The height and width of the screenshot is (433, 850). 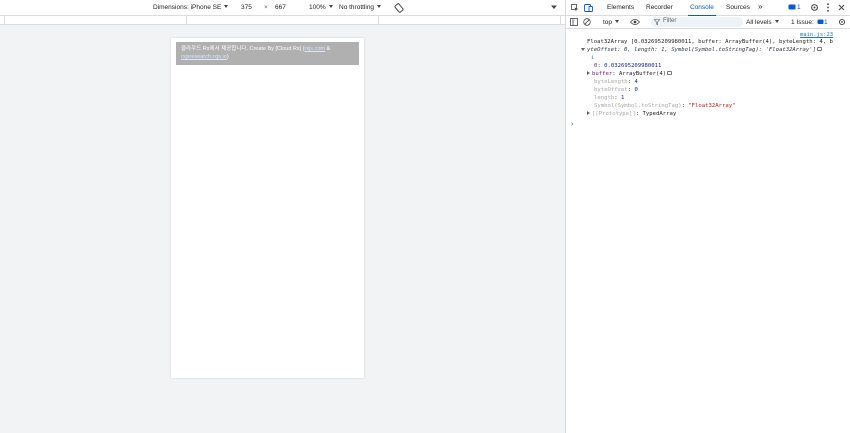 I want to click on banner-text: 클라우드 Rx에서 제공합니다. Create By [Cloud Rx] (, so click(x=243, y=49).